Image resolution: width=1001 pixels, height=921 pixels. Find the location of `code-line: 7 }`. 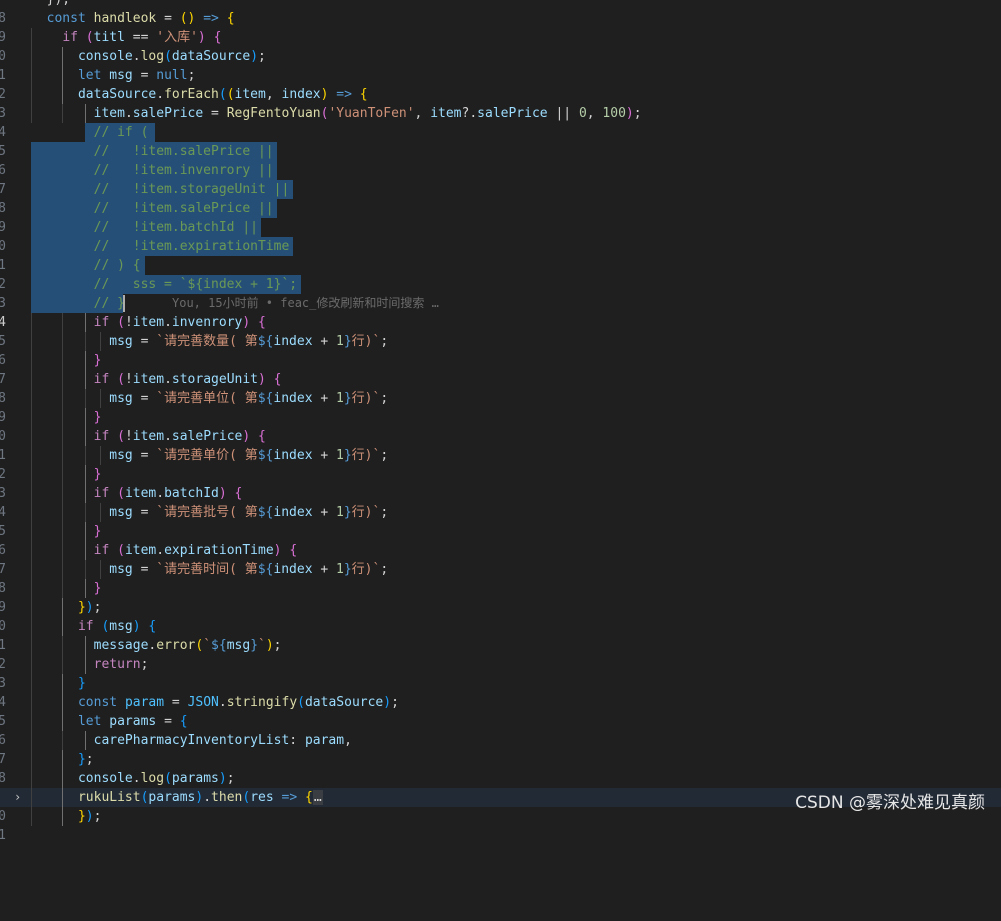

code-line: 7 } is located at coordinates (500, 369).